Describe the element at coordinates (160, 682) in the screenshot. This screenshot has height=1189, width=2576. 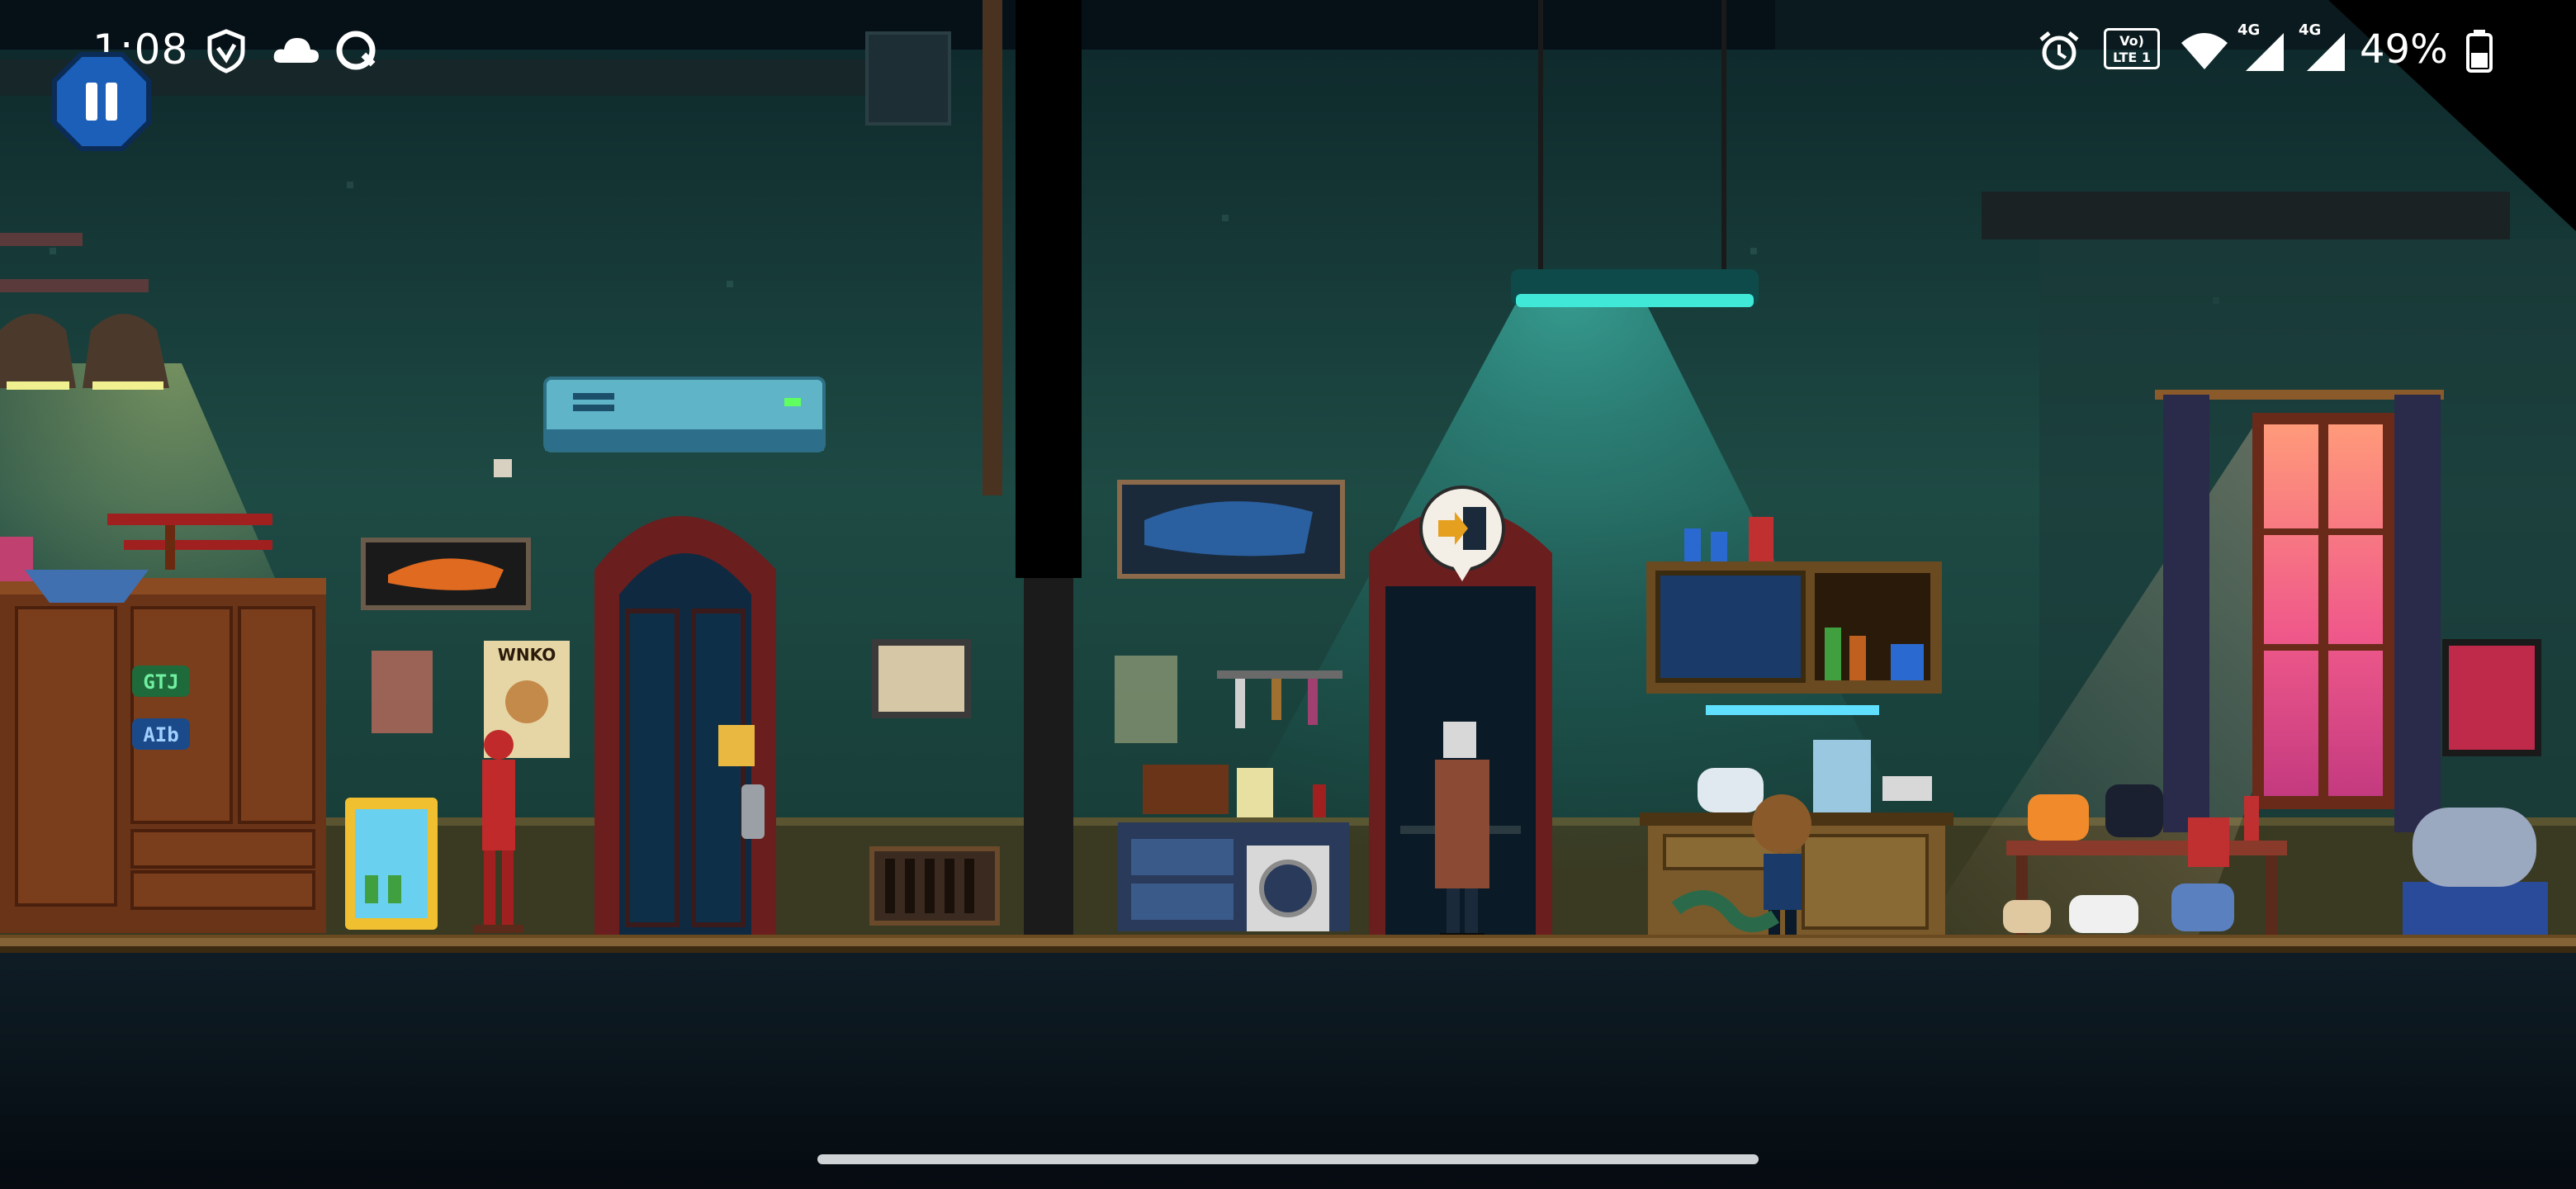
I see `cabinet-label-top: GTJ` at that location.